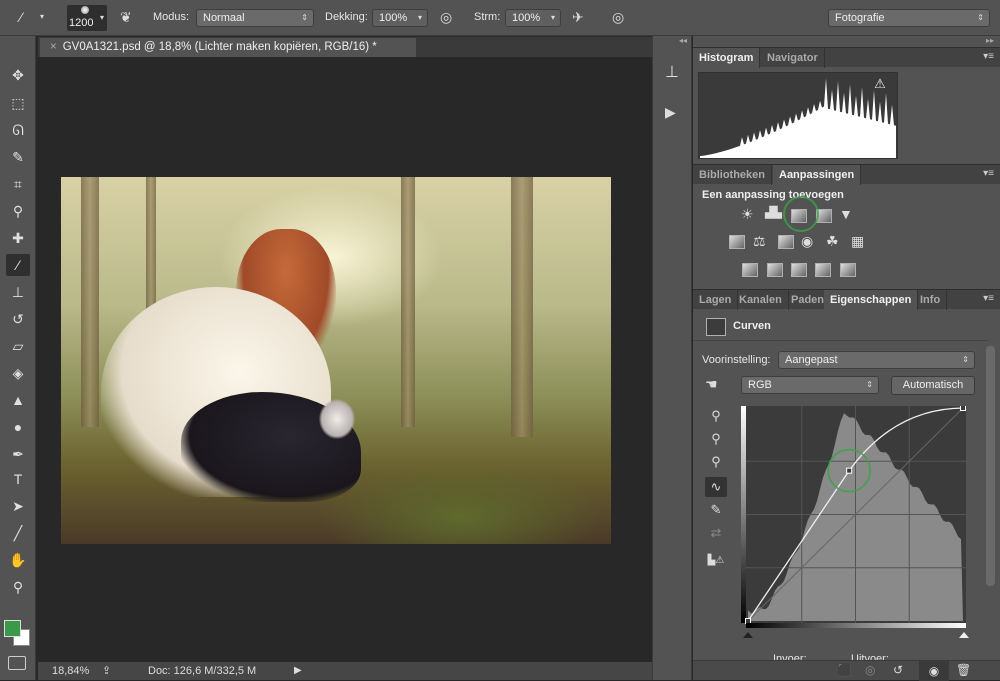 This screenshot has height=681, width=1000. Describe the element at coordinates (933, 385) in the screenshot. I see `auto-button: Automatisch` at that location.